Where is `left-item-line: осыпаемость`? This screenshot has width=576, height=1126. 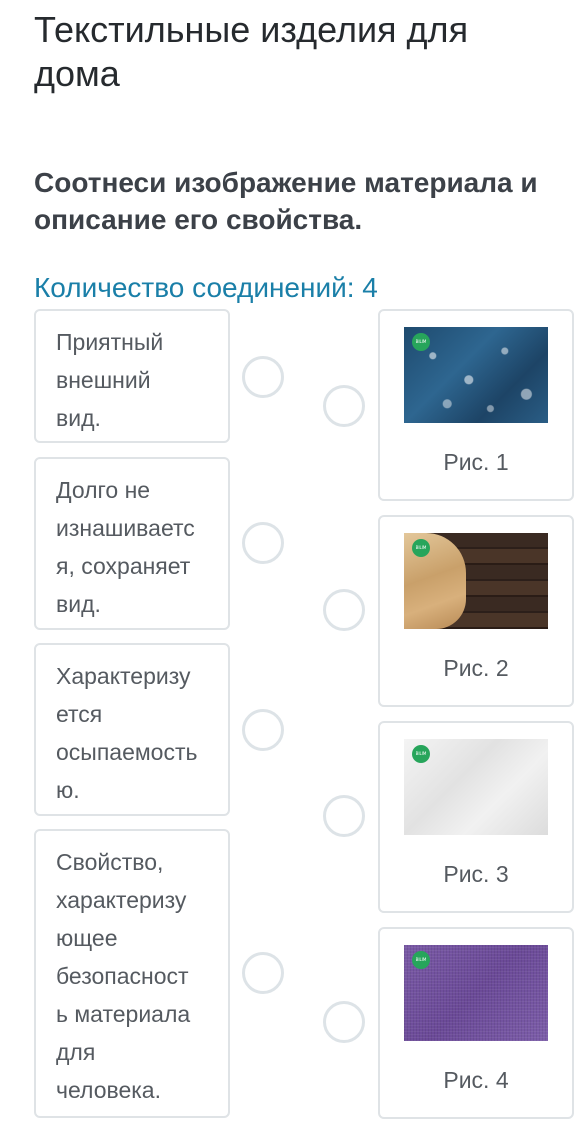 left-item-line: осыпаемость is located at coordinates (127, 752).